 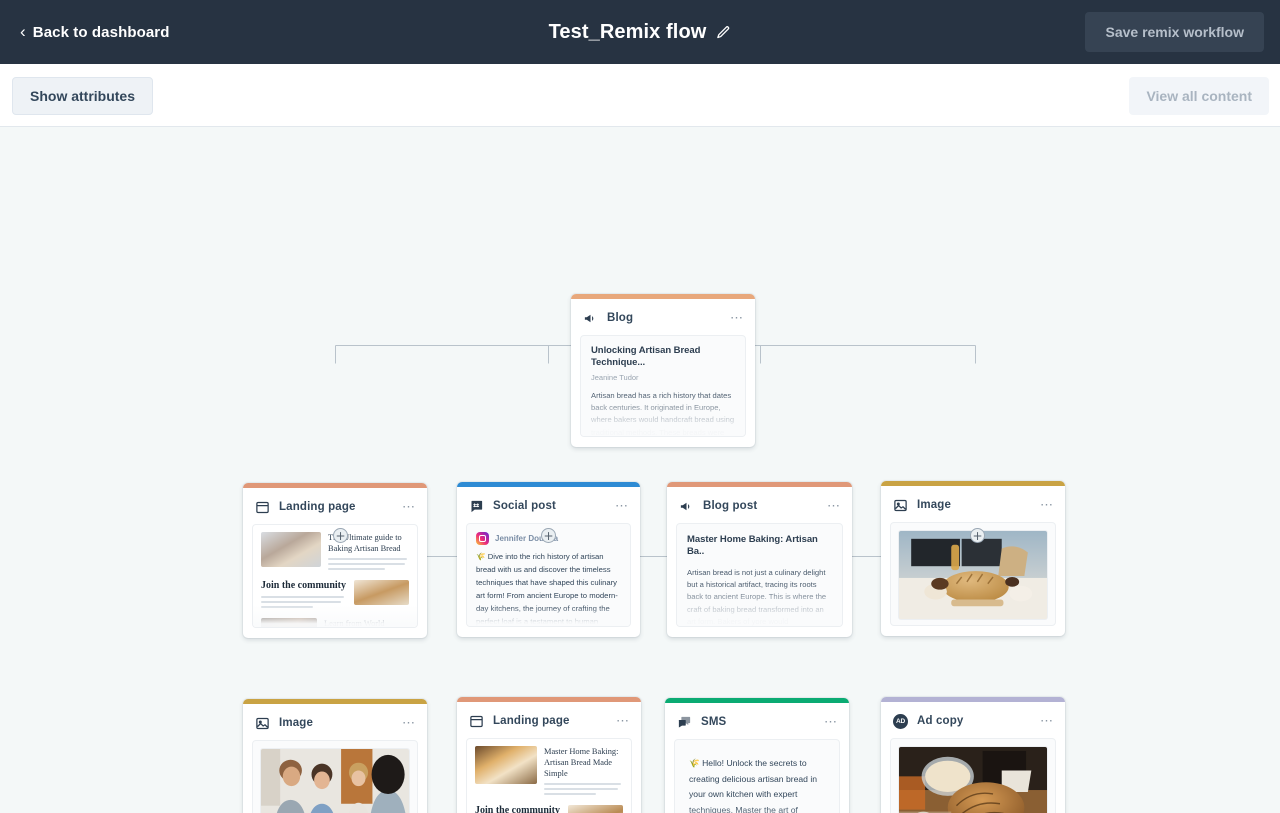 What do you see at coordinates (640, 95) in the screenshot?
I see `toolbar: Show attributes View all content` at bounding box center [640, 95].